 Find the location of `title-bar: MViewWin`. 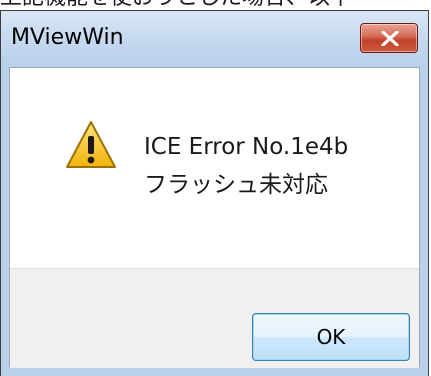

title-bar: MViewWin is located at coordinates (214, 39).